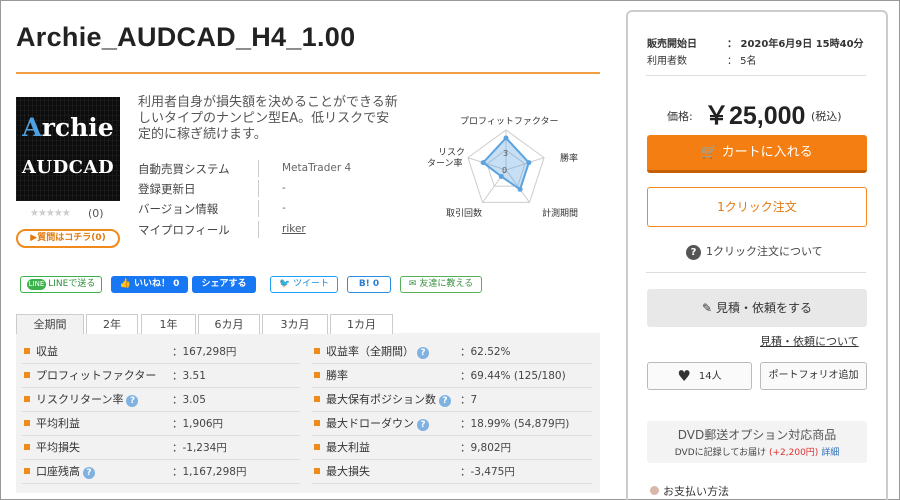 Image resolution: width=900 pixels, height=500 pixels. What do you see at coordinates (284, 188) in the screenshot?
I see `info-value-updated: -` at bounding box center [284, 188].